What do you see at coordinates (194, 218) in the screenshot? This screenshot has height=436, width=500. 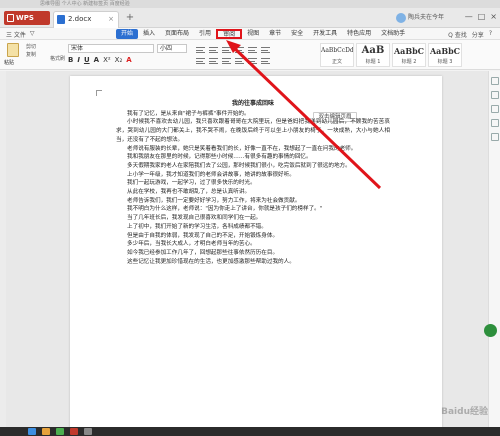 I see `document-paragraph: 当了几年班长后，我发现自己很喜欢和同学们在一起。` at bounding box center [194, 218].